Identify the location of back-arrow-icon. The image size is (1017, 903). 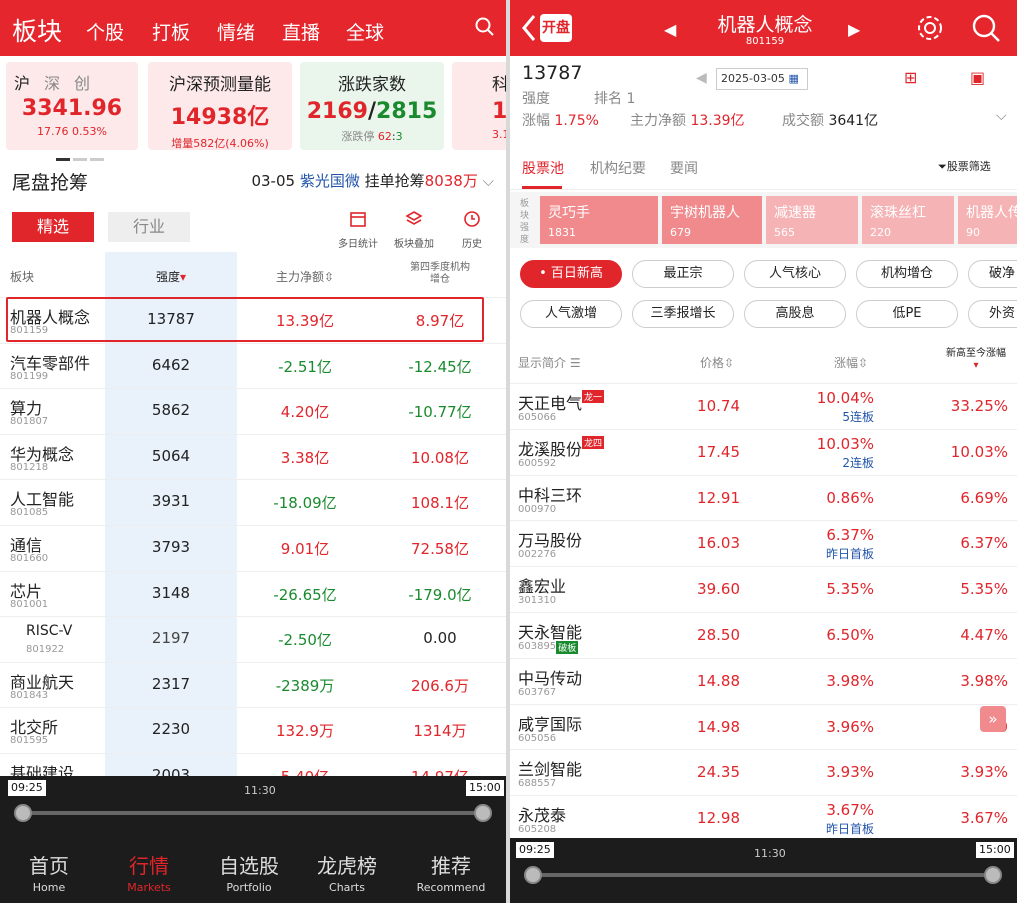
(529, 28).